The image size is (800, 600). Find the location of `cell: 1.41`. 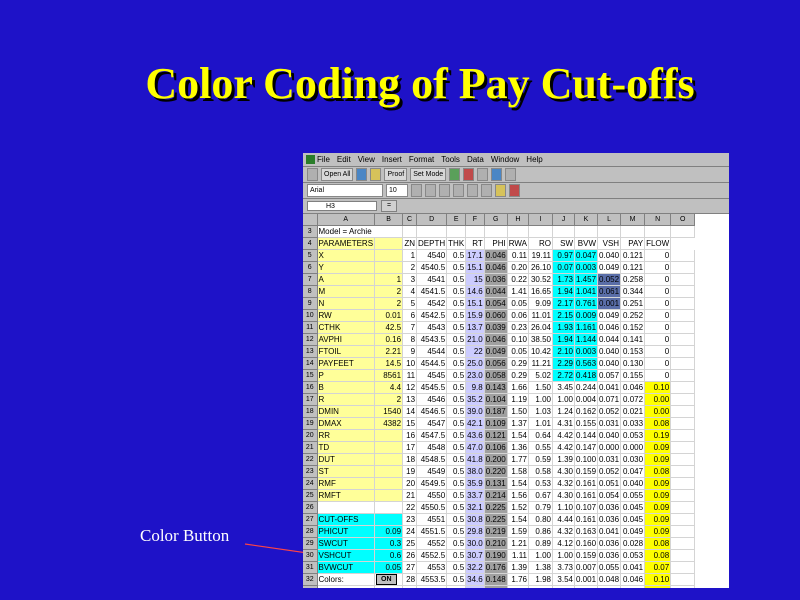

cell: 1.41 is located at coordinates (518, 291).